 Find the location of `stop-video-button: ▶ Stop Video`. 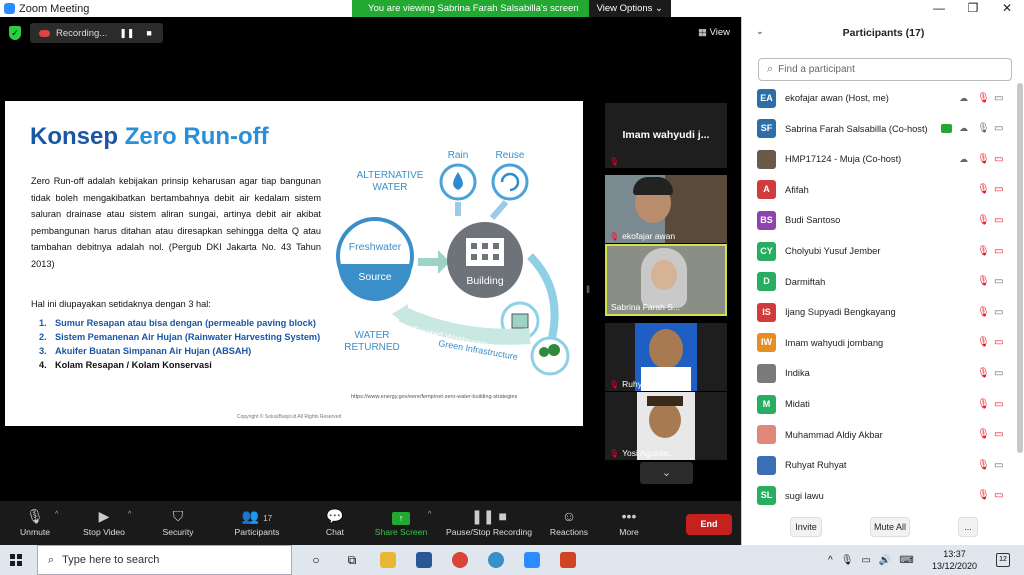

stop-video-button: ▶ Stop Video is located at coordinates (104, 521).